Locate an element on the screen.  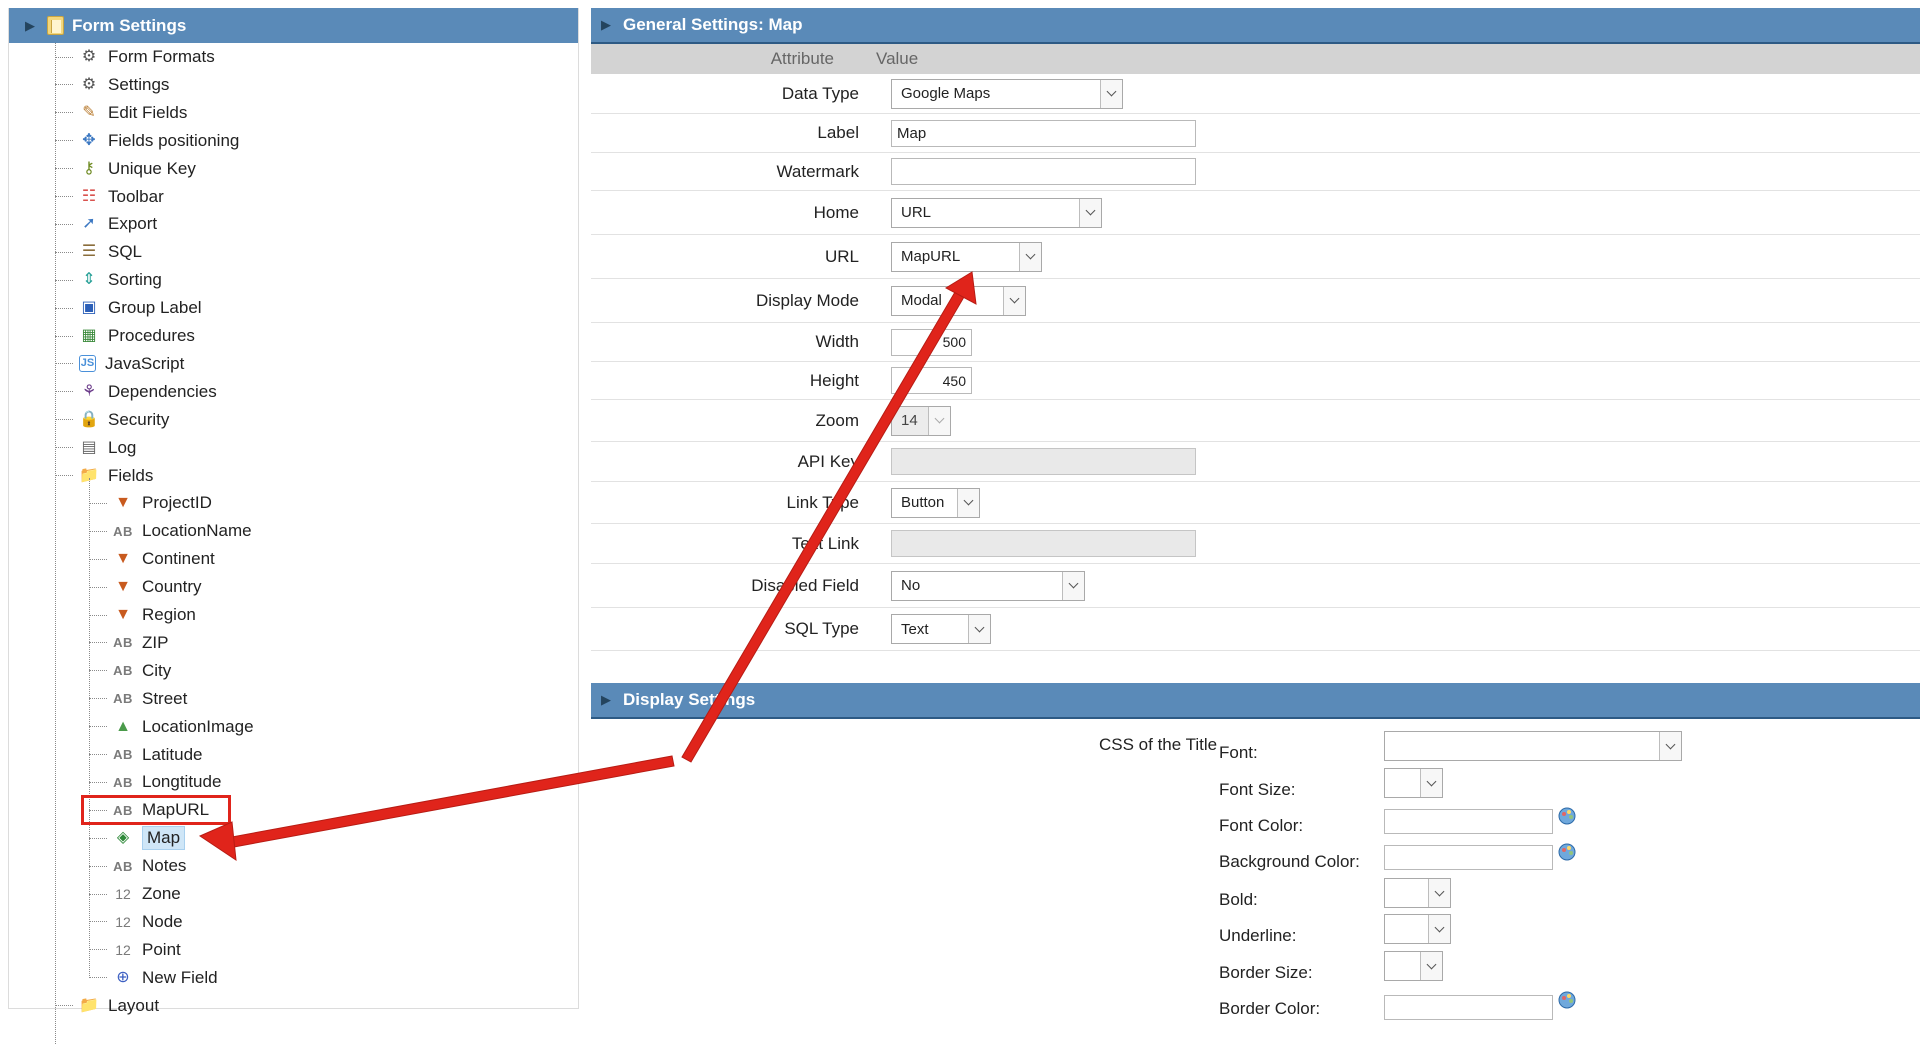
tree-item: ◈ Map is located at coordinates (137, 838).